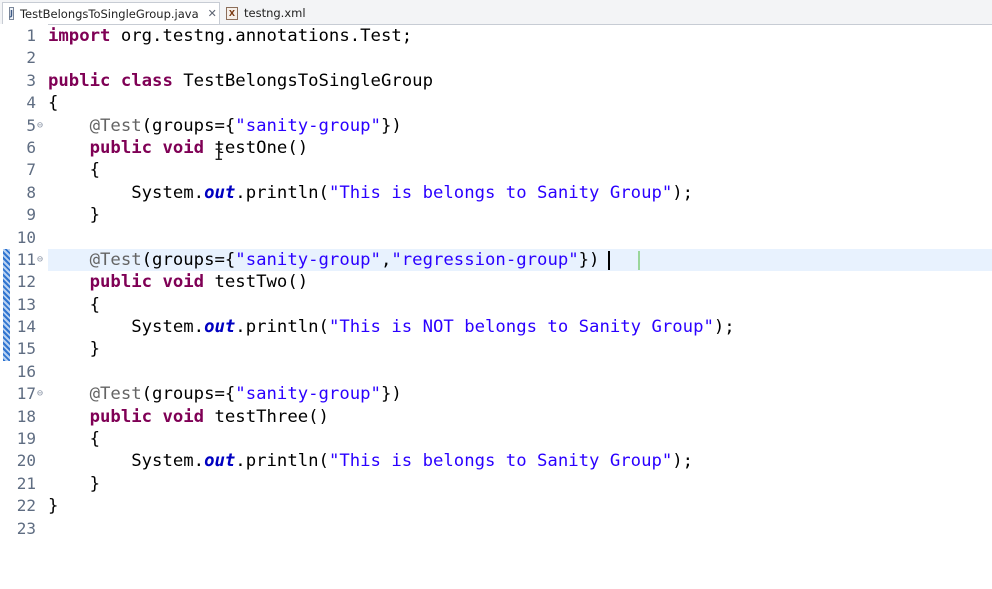 The height and width of the screenshot is (589, 992). What do you see at coordinates (500, 461) in the screenshot?
I see `string-literal: "This is belongs to Sanity Group"` at bounding box center [500, 461].